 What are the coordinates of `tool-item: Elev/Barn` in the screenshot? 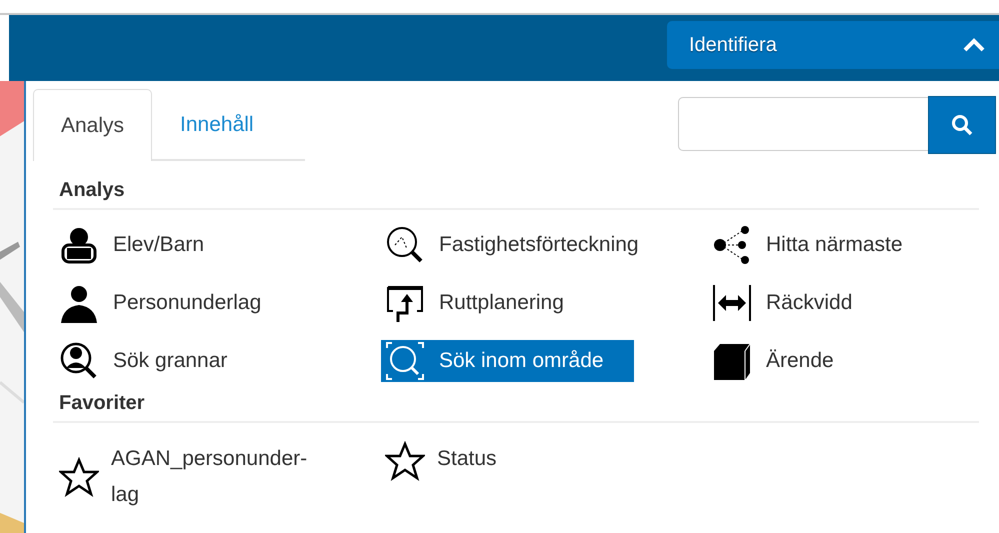 It's located at (144, 245).